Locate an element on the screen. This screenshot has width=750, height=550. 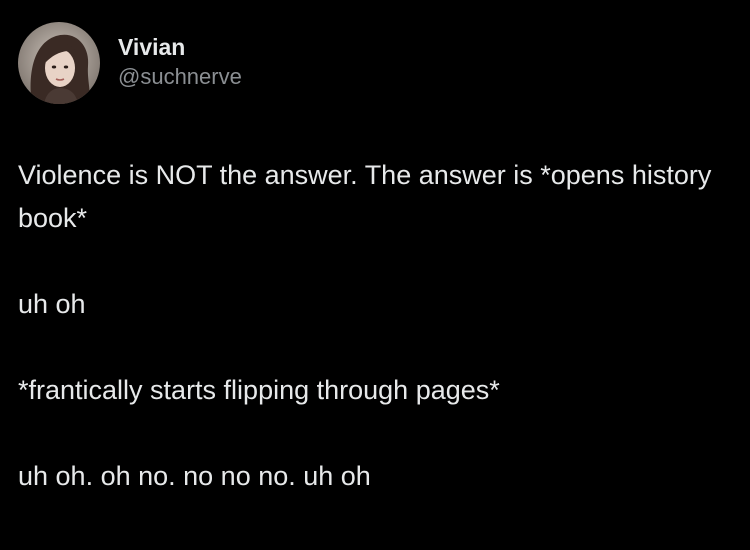
user-handle: @suchnerve is located at coordinates (180, 77).